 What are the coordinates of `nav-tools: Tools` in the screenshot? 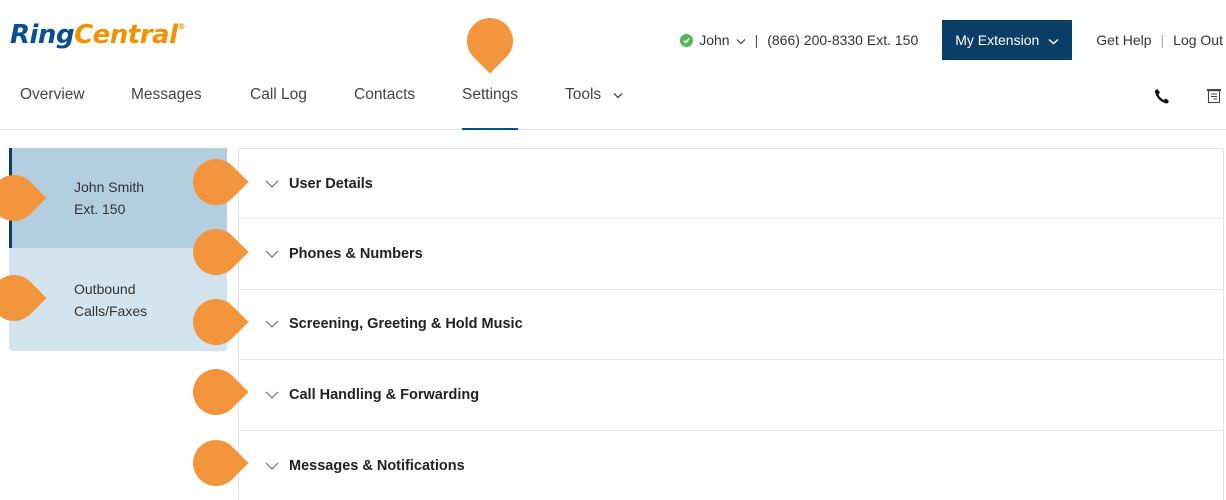 It's located at (594, 95).